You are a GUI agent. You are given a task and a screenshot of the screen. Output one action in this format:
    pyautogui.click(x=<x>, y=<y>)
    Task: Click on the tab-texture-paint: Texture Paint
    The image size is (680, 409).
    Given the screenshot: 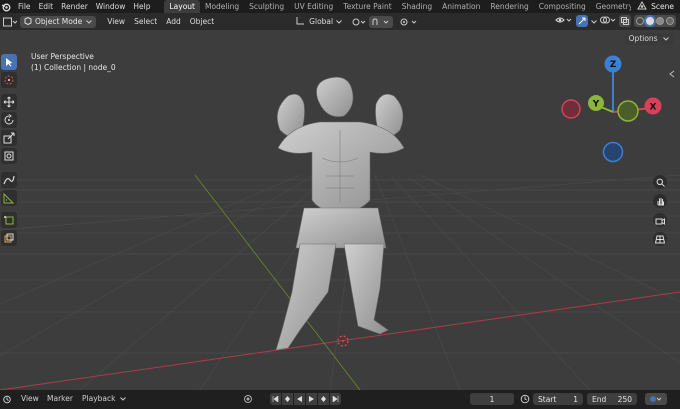 What is the action you would take?
    pyautogui.click(x=367, y=6)
    